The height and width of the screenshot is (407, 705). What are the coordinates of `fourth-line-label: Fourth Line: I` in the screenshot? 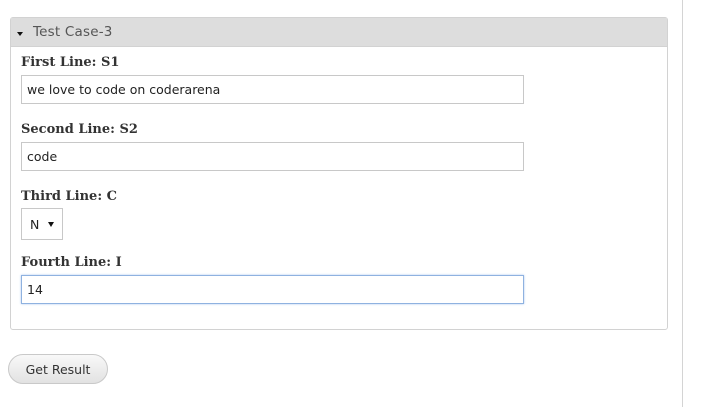 It's located at (71, 262).